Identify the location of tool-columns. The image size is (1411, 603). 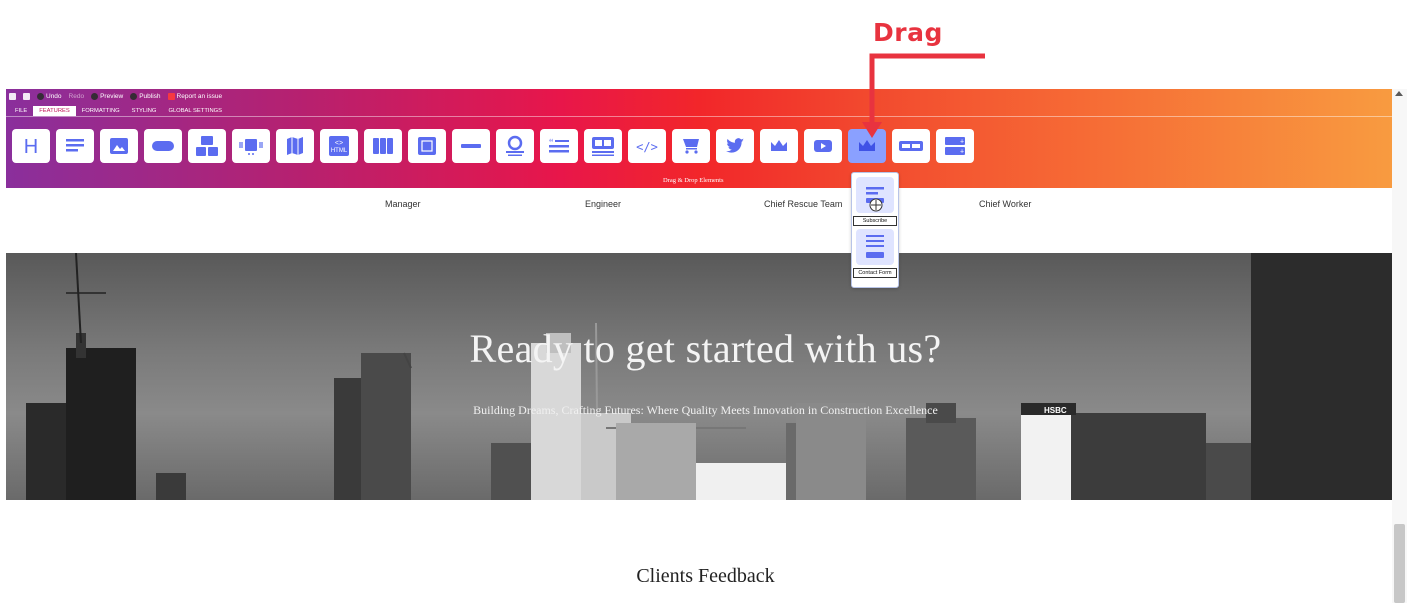
(383, 146).